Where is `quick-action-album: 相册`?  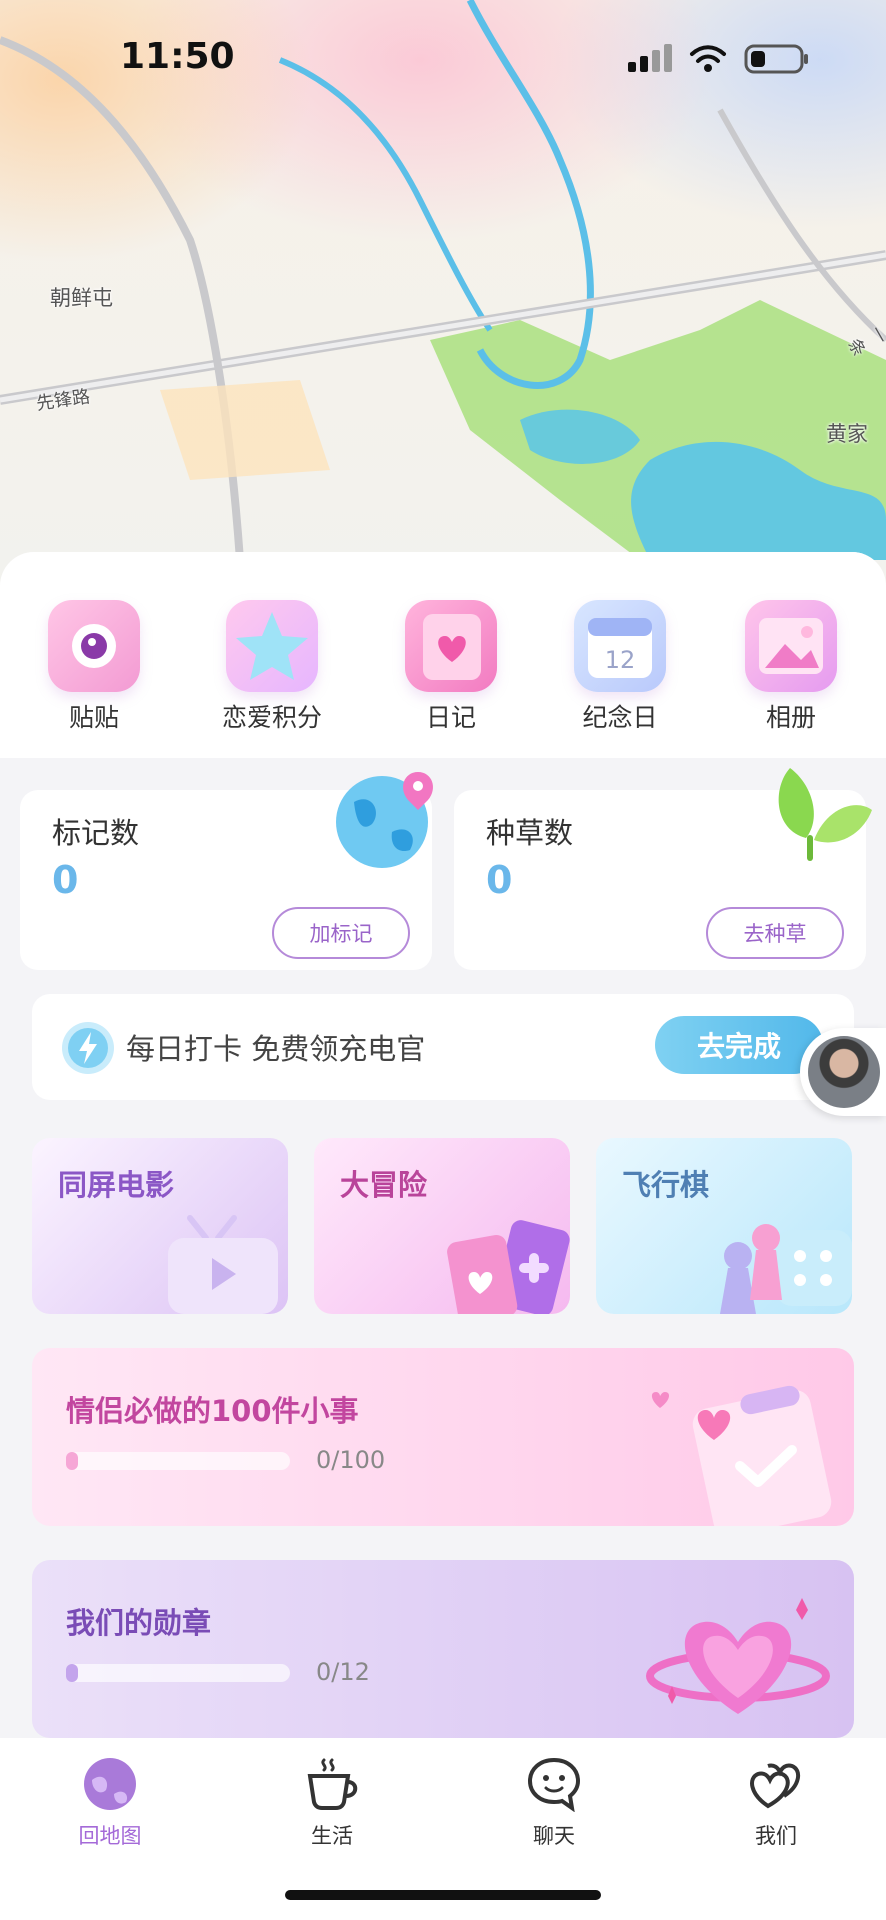
quick-action-album: 相册 is located at coordinates (791, 667).